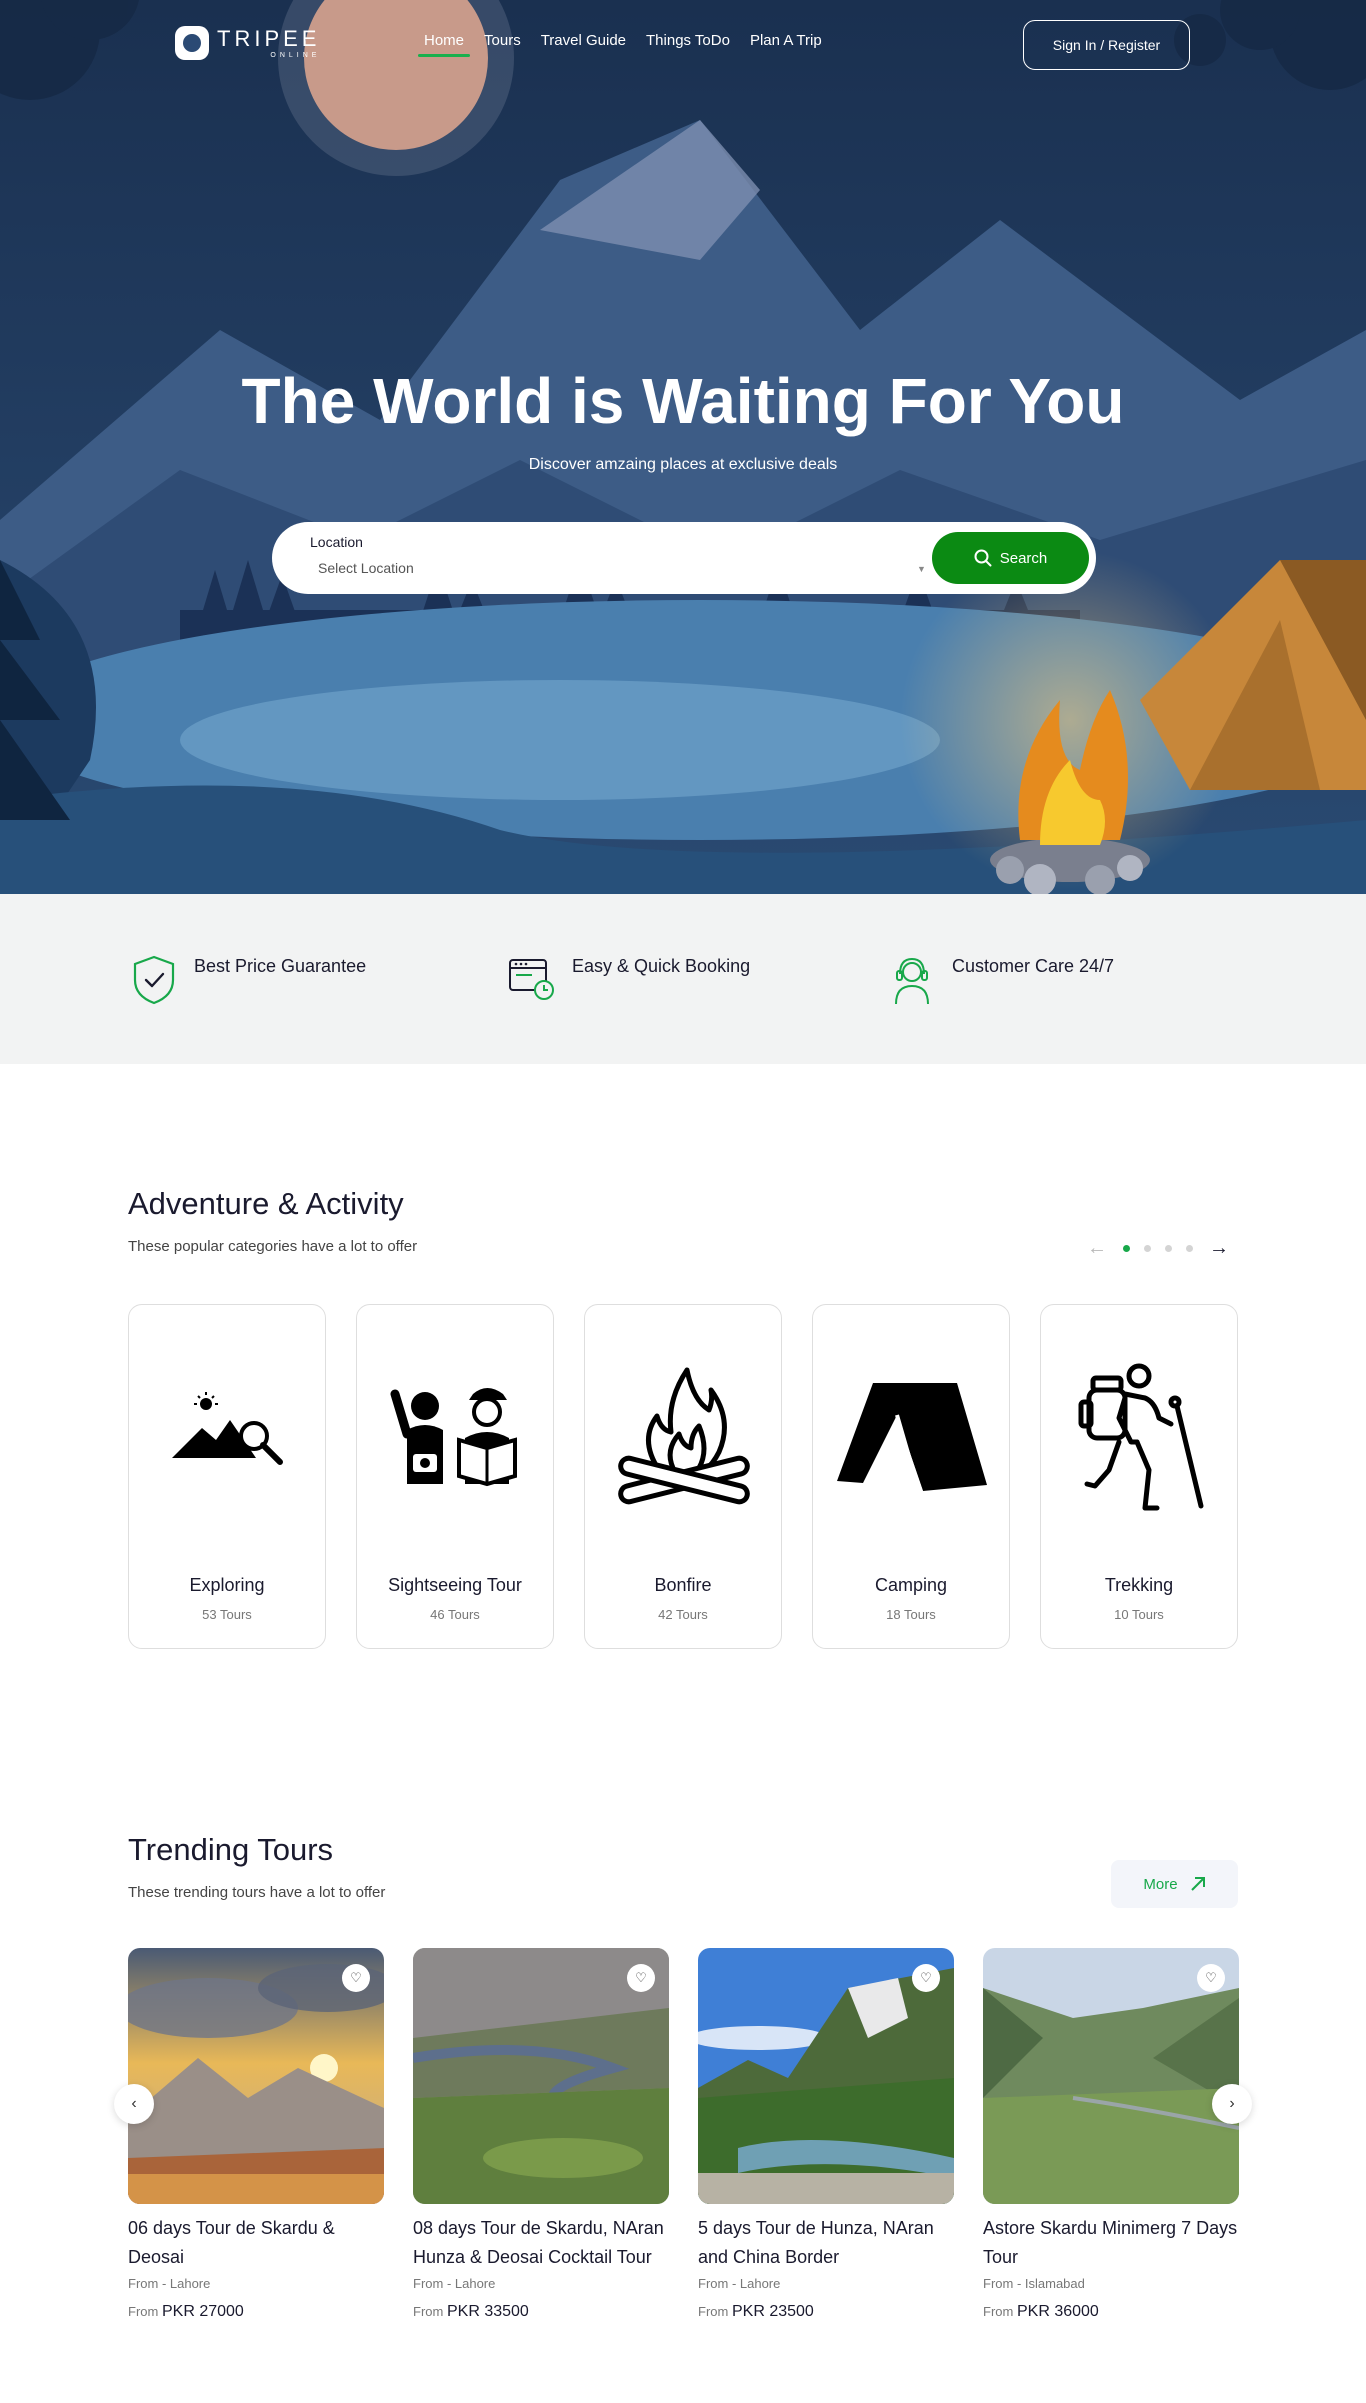 The image size is (1366, 2403). I want to click on bonfire-icon, so click(684, 1436).